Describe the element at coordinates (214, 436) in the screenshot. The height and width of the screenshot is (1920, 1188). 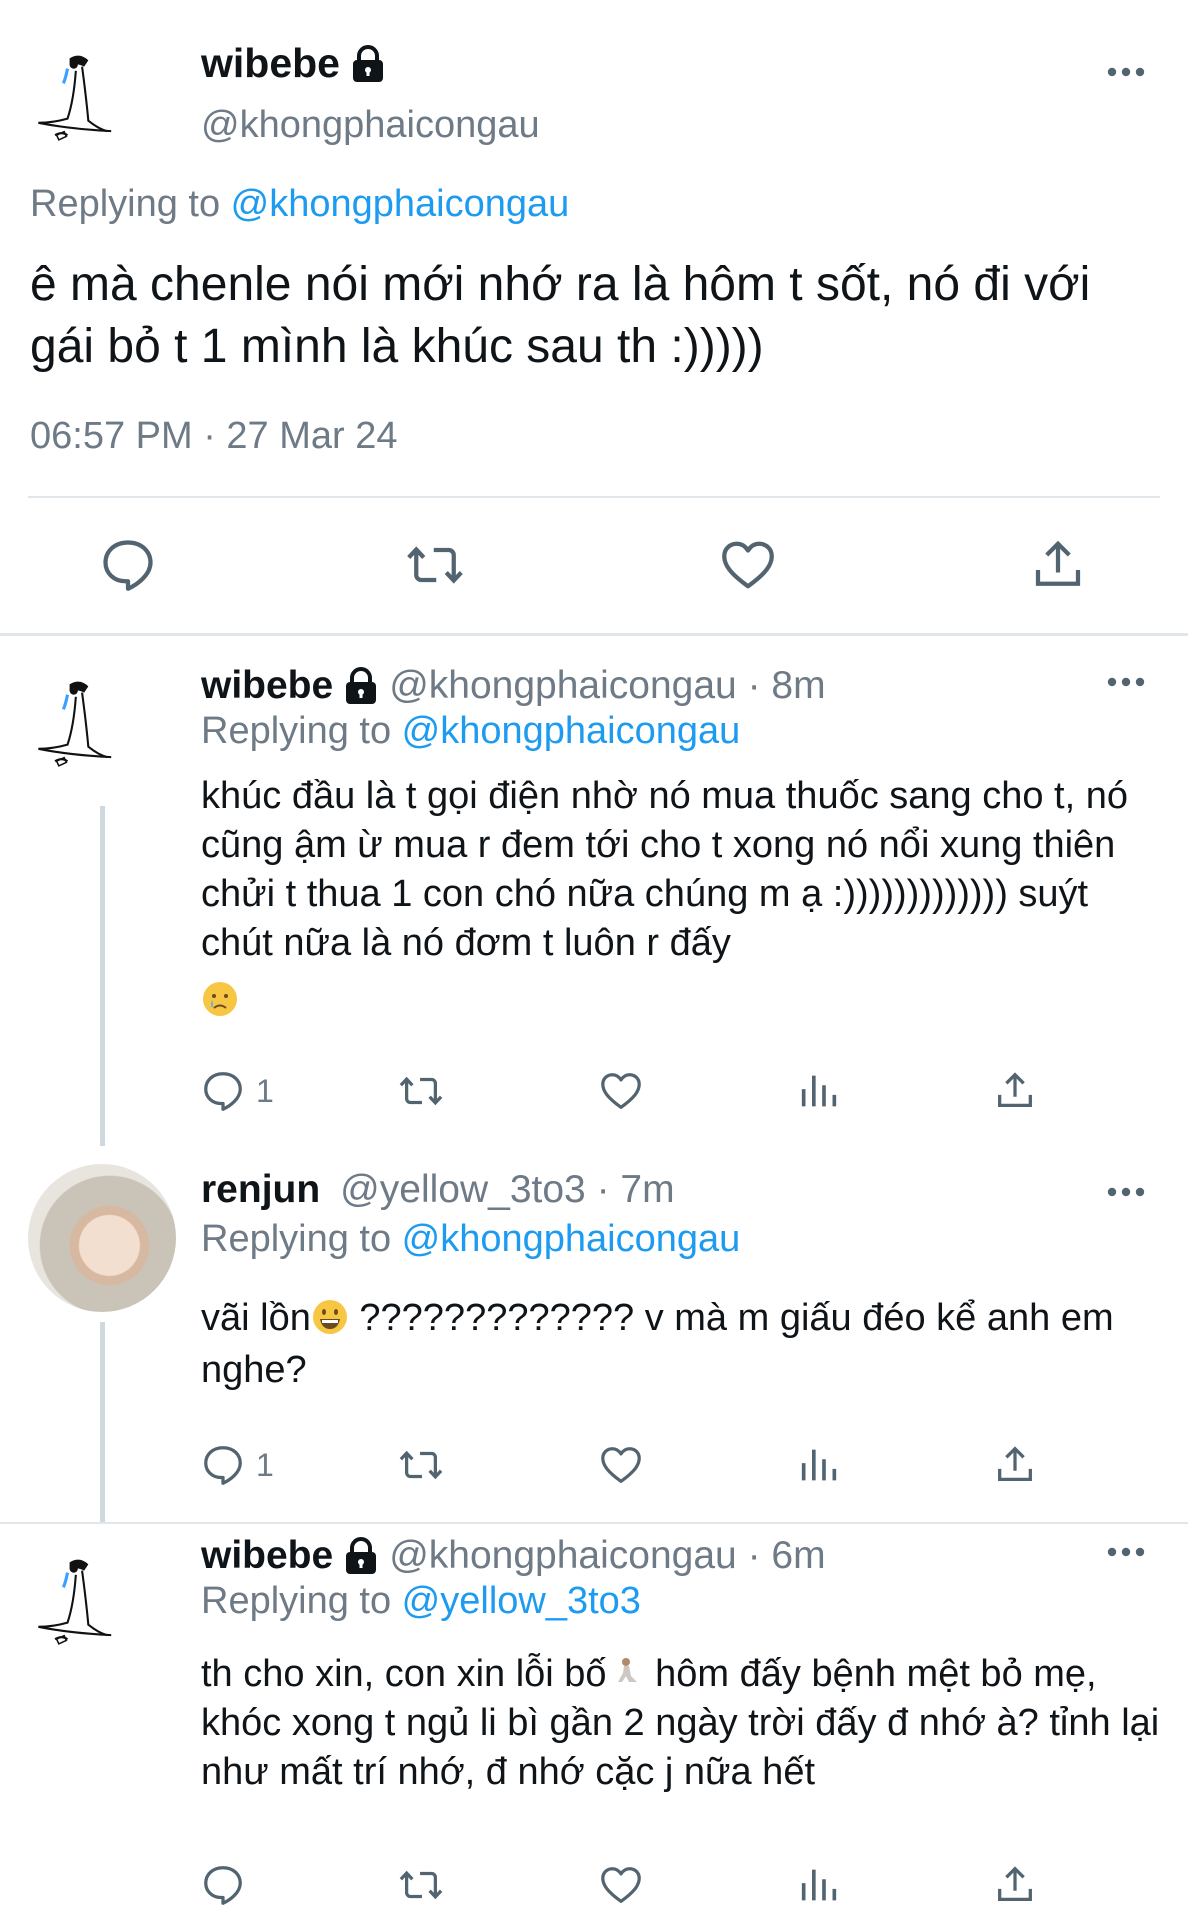
I see `tweet-timestamp: 06:57 PM · 27 Mar 24` at that location.